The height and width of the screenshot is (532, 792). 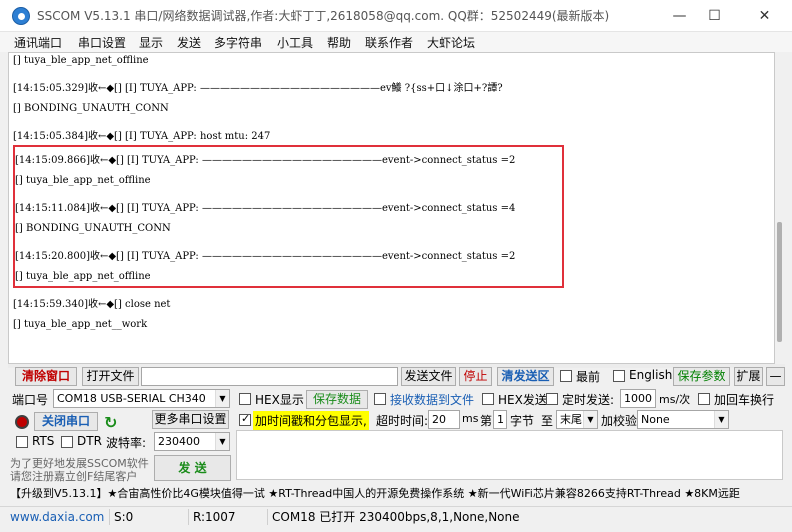 I want to click on menu-multi-string: 多字符串, so click(x=238, y=42).